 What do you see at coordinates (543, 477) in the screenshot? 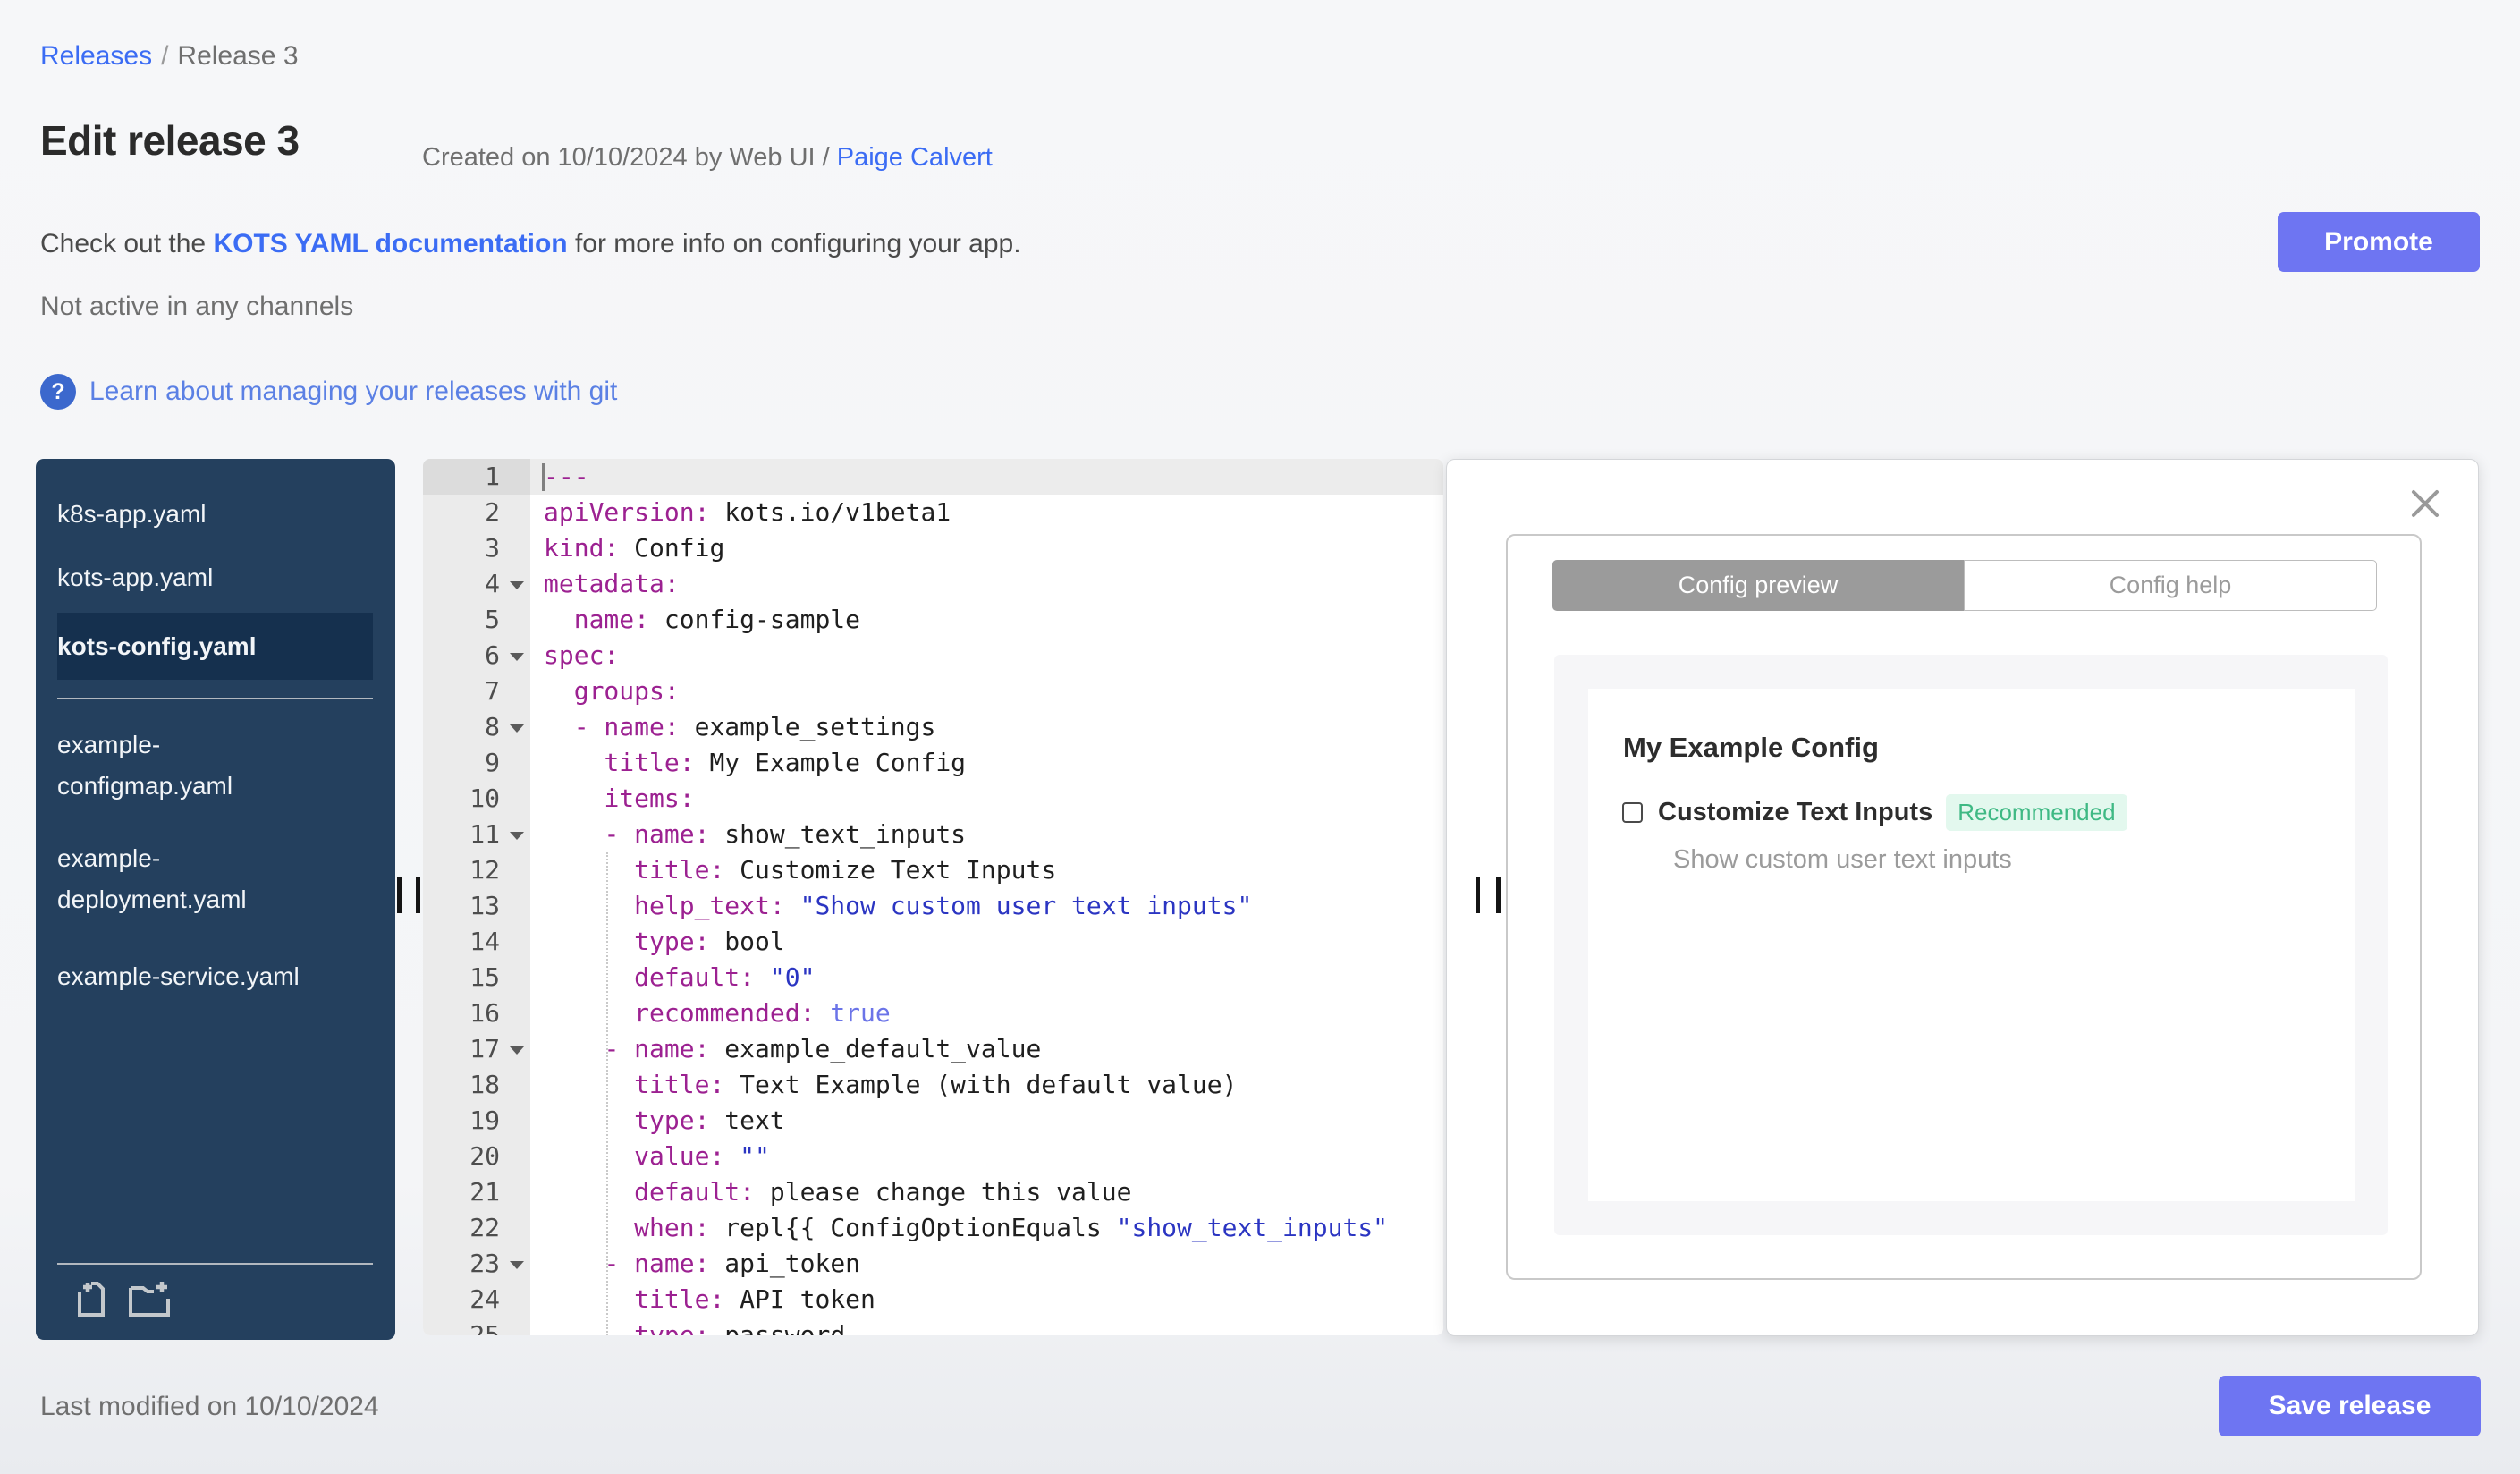
I see `text-cursor` at bounding box center [543, 477].